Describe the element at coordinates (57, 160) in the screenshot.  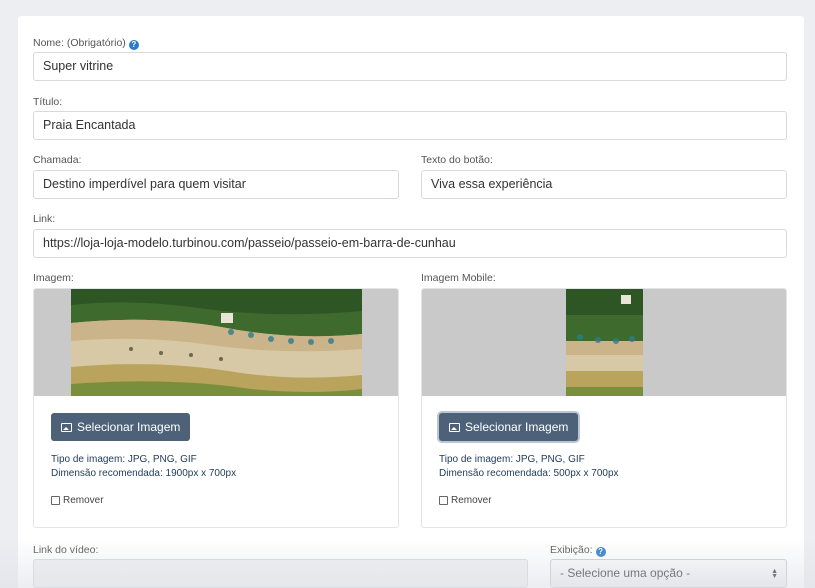
I see `chamada-label: Chamada:` at that location.